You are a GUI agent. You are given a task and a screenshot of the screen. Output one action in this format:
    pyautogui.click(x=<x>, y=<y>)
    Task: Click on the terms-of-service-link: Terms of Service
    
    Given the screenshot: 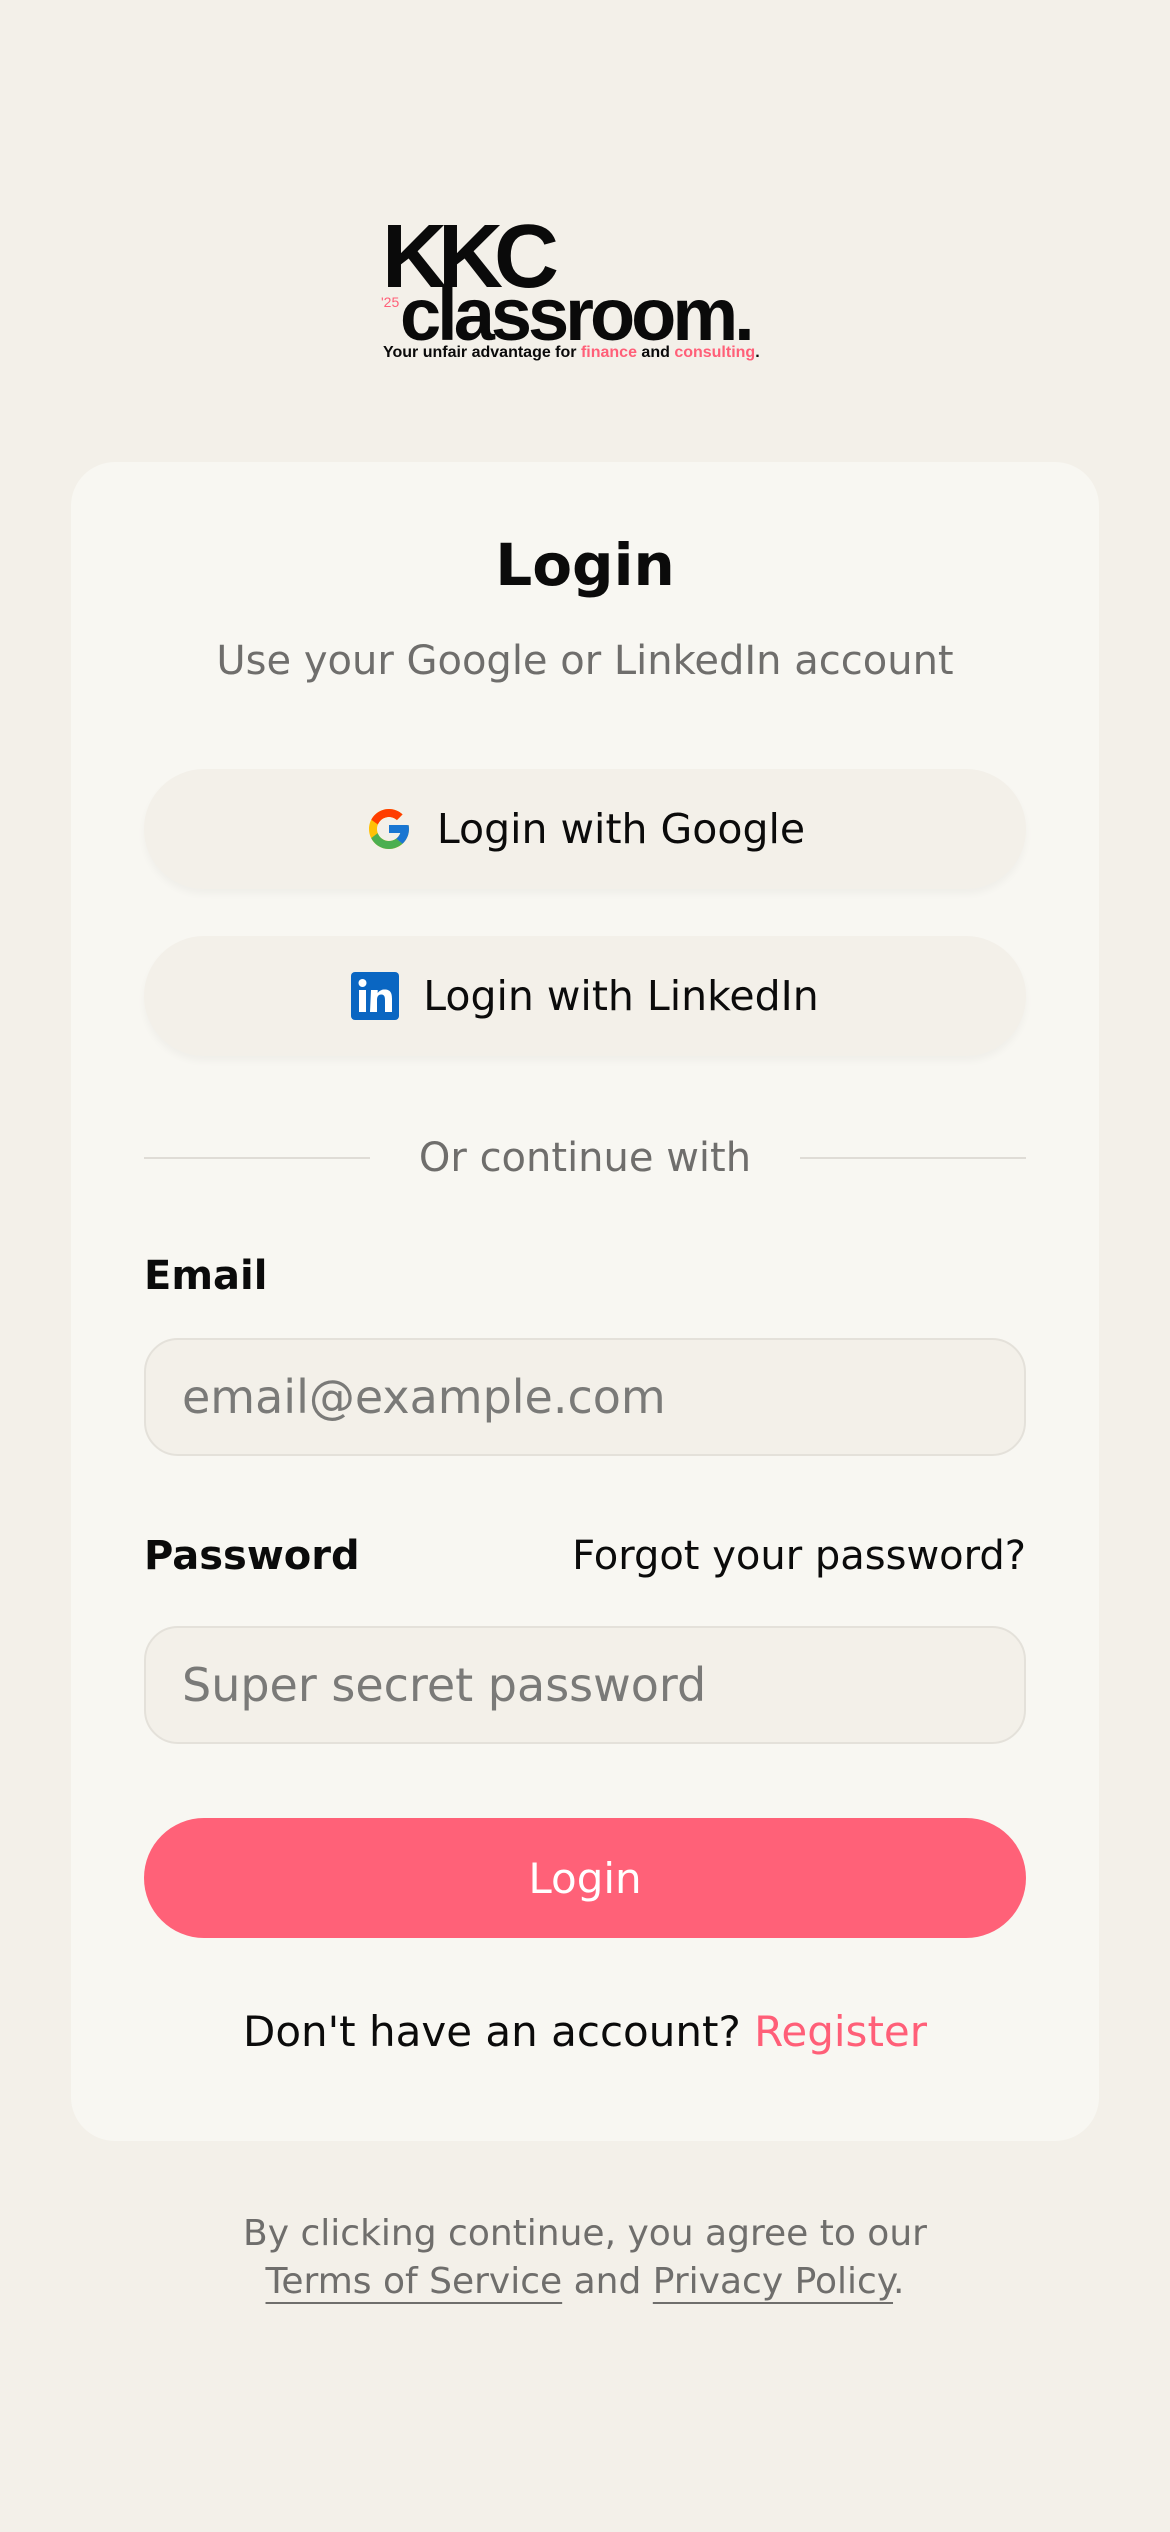 What is the action you would take?
    pyautogui.click(x=414, y=2281)
    